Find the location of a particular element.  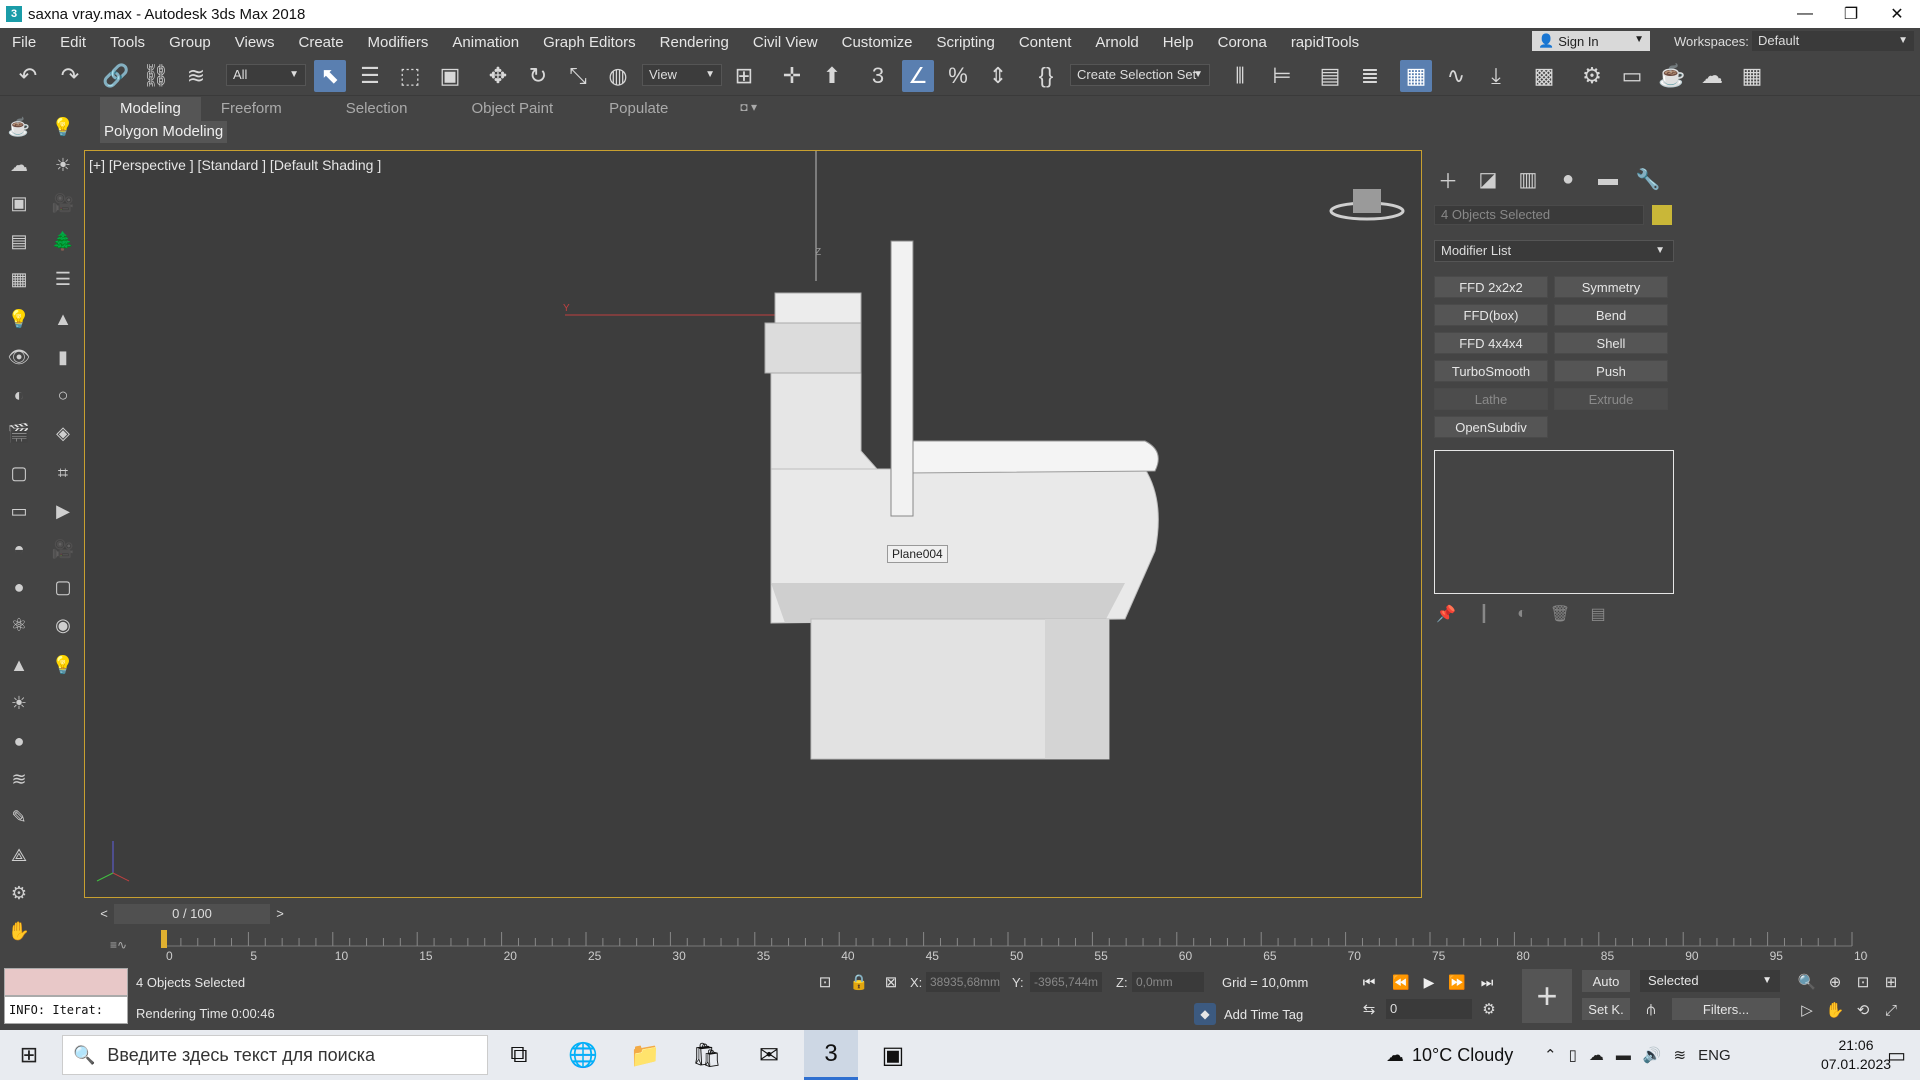

move-icon: ✥ is located at coordinates (498, 76).